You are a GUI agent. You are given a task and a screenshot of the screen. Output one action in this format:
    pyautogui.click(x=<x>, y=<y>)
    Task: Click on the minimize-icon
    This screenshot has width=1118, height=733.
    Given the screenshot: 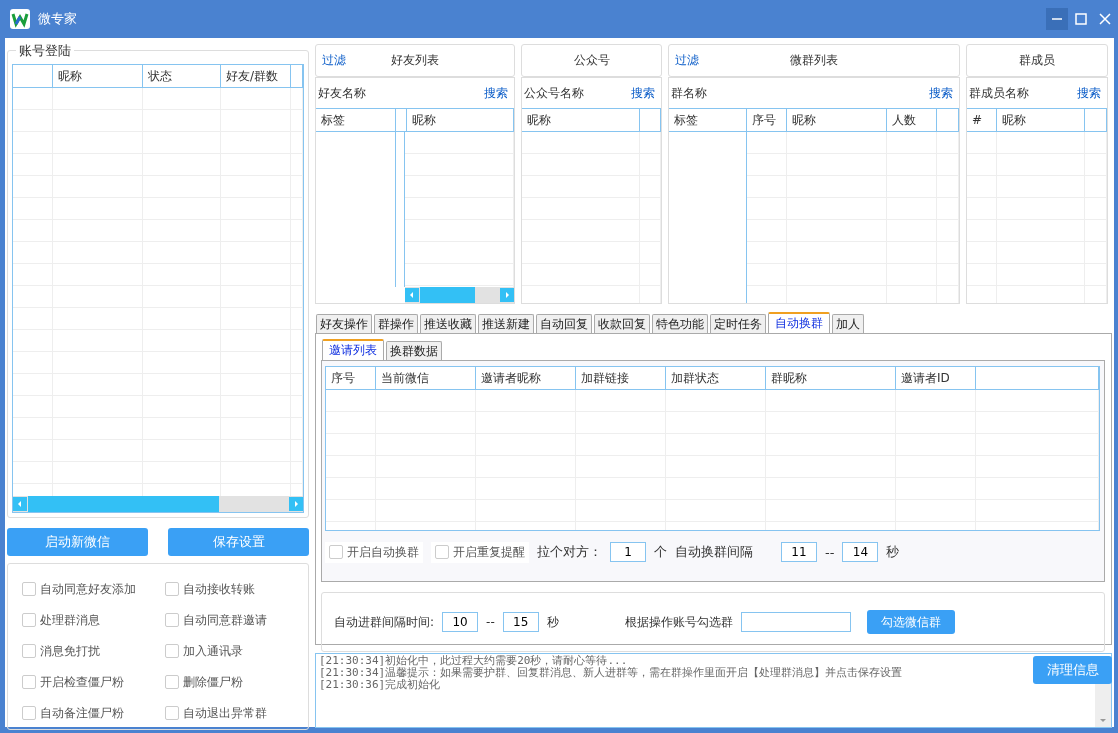 What is the action you would take?
    pyautogui.click(x=1057, y=19)
    